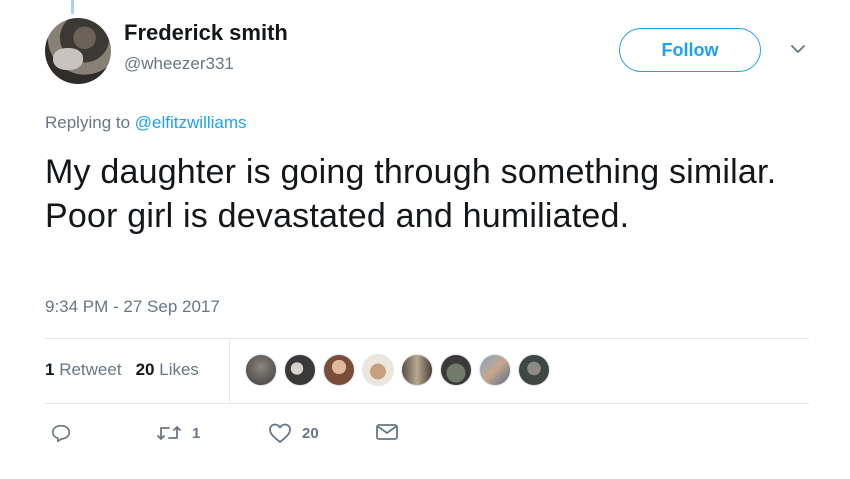  Describe the element at coordinates (196, 433) in the screenshot. I see `retweet-count: 1` at that location.